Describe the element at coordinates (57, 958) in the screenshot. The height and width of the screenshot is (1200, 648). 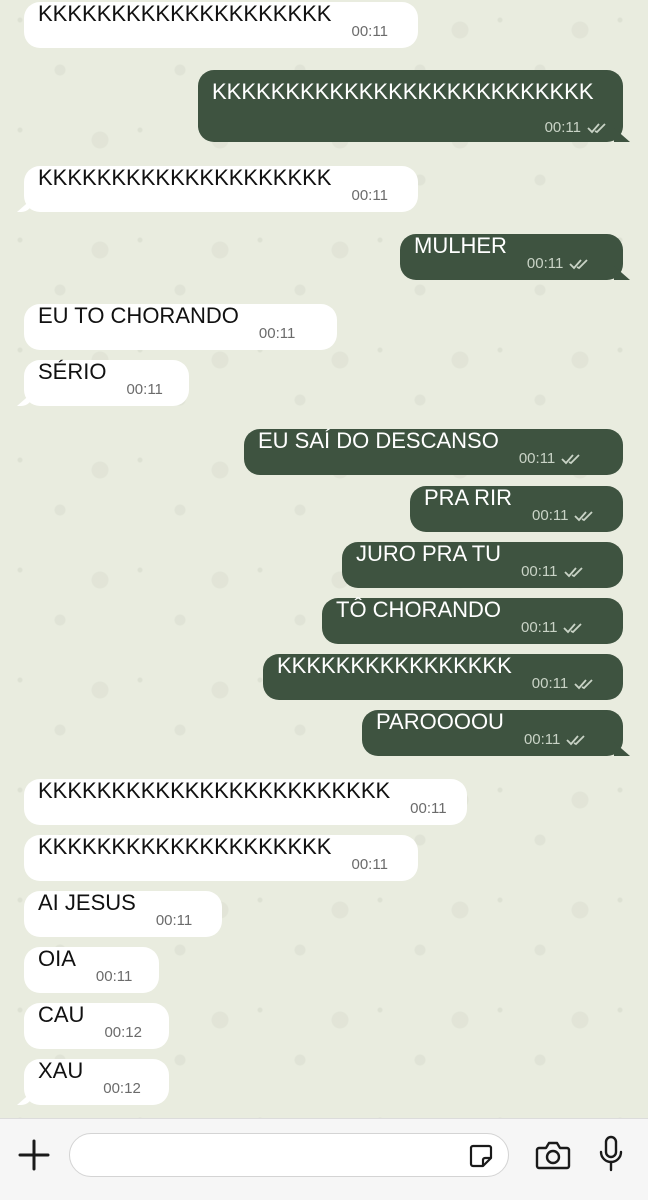
I see `message-text: OIA` at that location.